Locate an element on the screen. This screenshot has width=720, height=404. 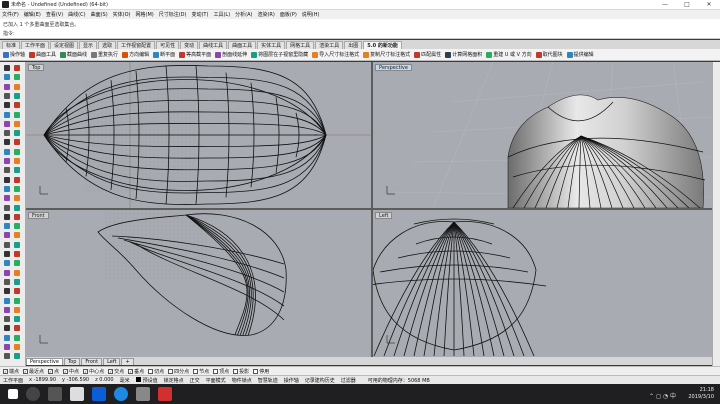
menu-item: 曲线(C) is located at coordinates (76, 14).